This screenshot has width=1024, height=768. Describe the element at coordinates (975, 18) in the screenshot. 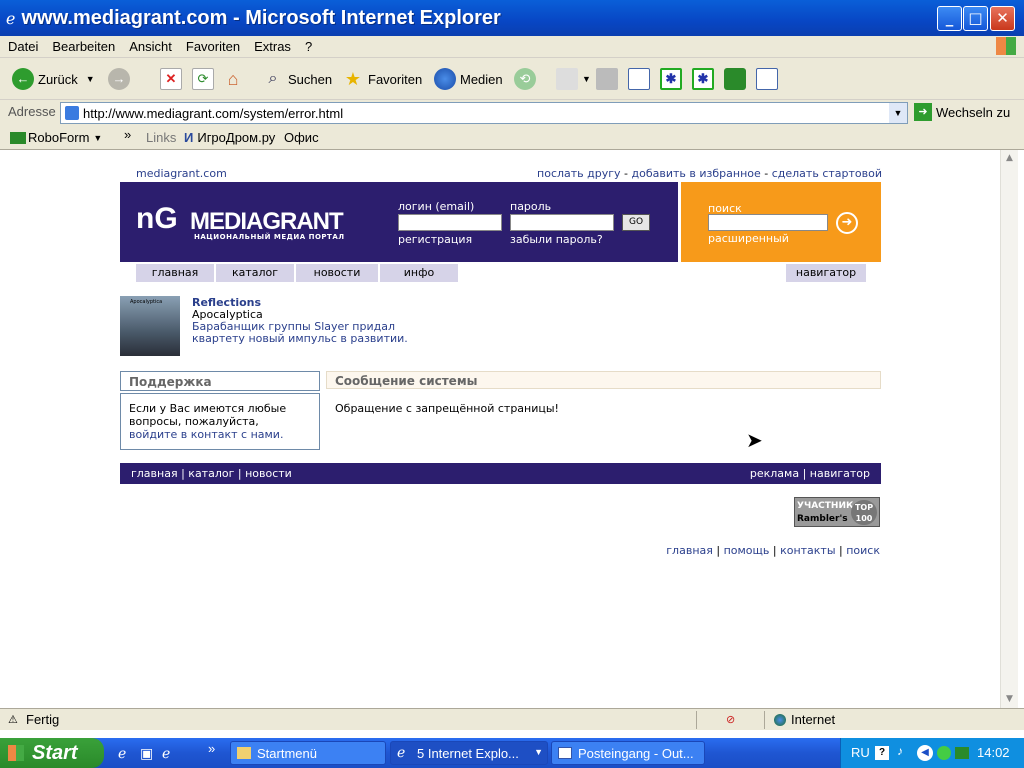

I see `maximize-button: □` at that location.